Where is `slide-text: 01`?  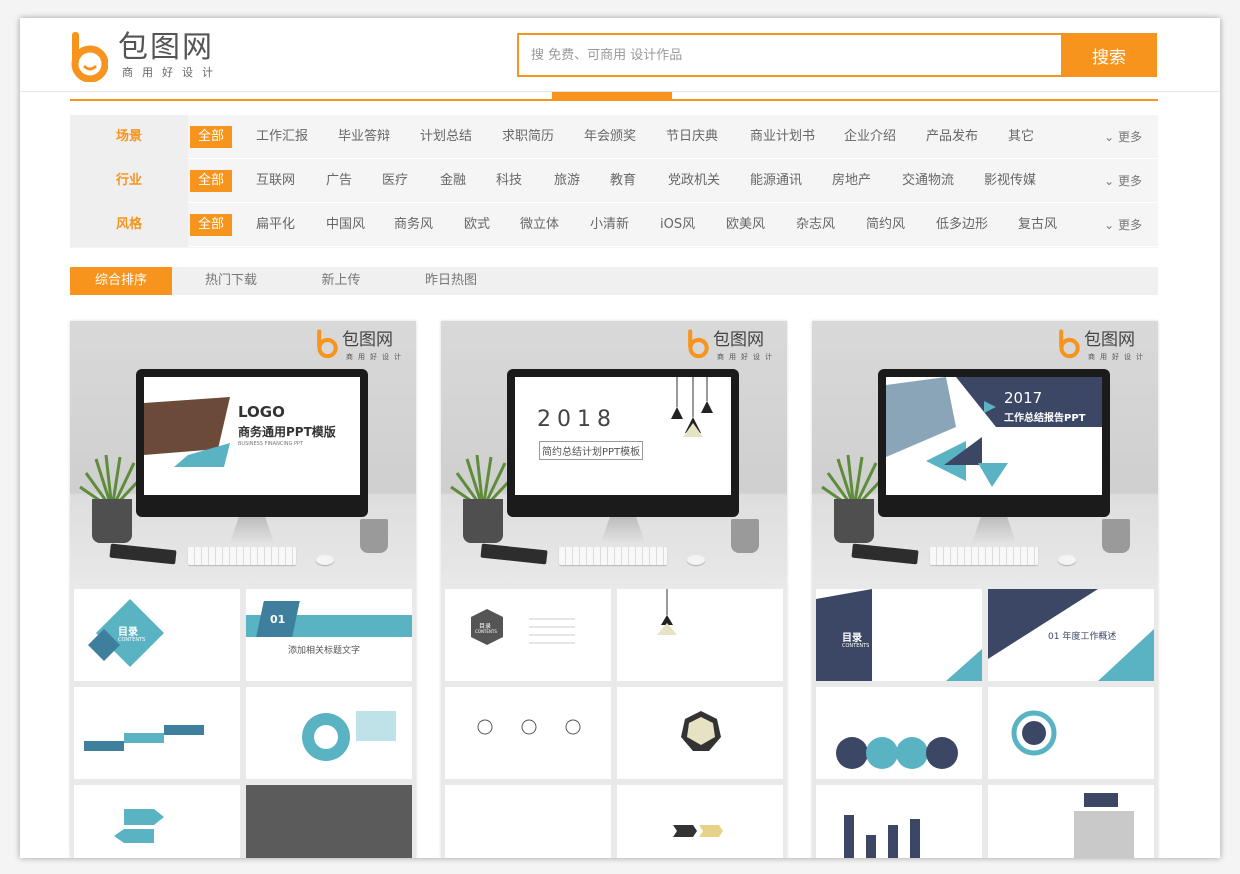 slide-text: 01 is located at coordinates (278, 619).